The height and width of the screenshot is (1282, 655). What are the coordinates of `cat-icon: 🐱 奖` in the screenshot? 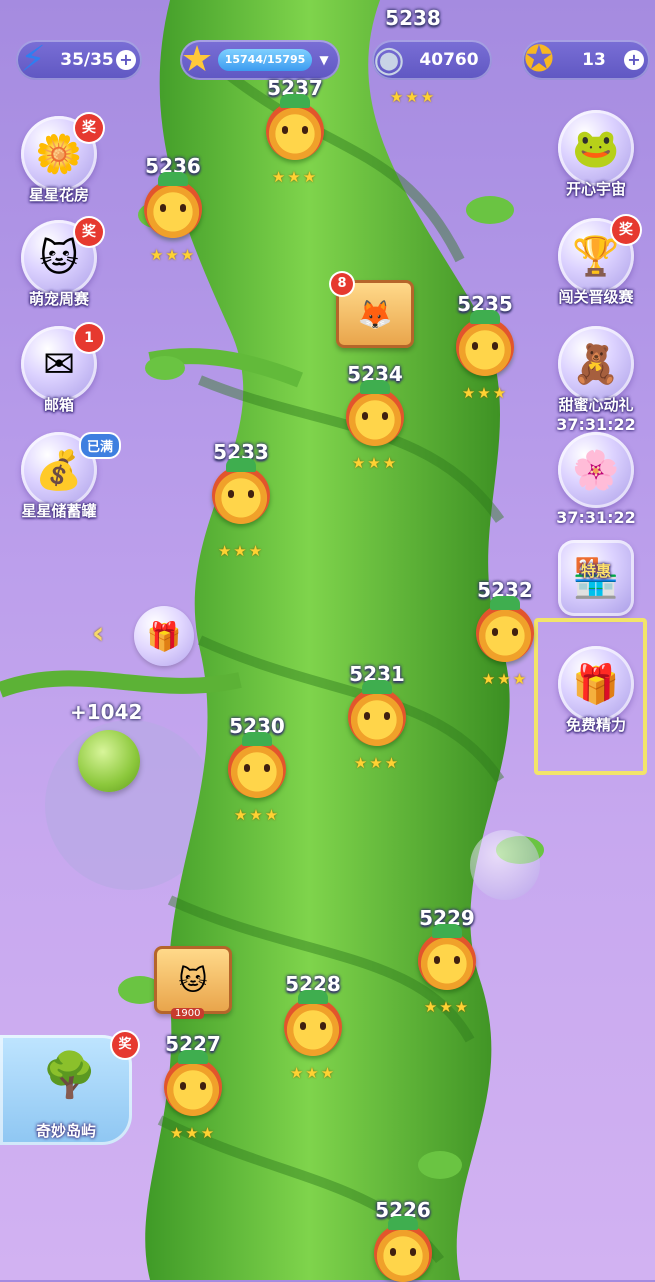 It's located at (62, 257).